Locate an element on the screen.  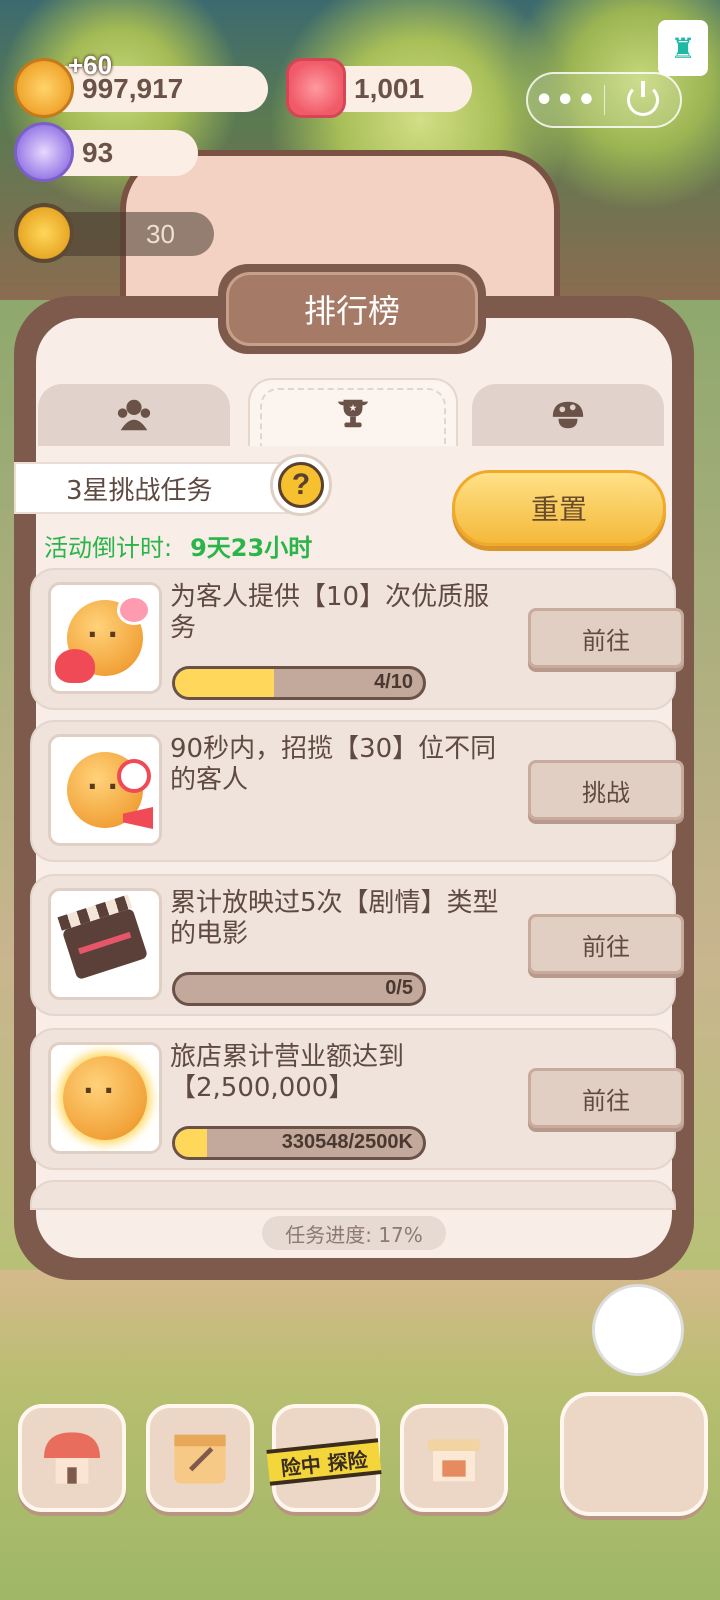
progress-text: 4/10 is located at coordinates (393, 682).